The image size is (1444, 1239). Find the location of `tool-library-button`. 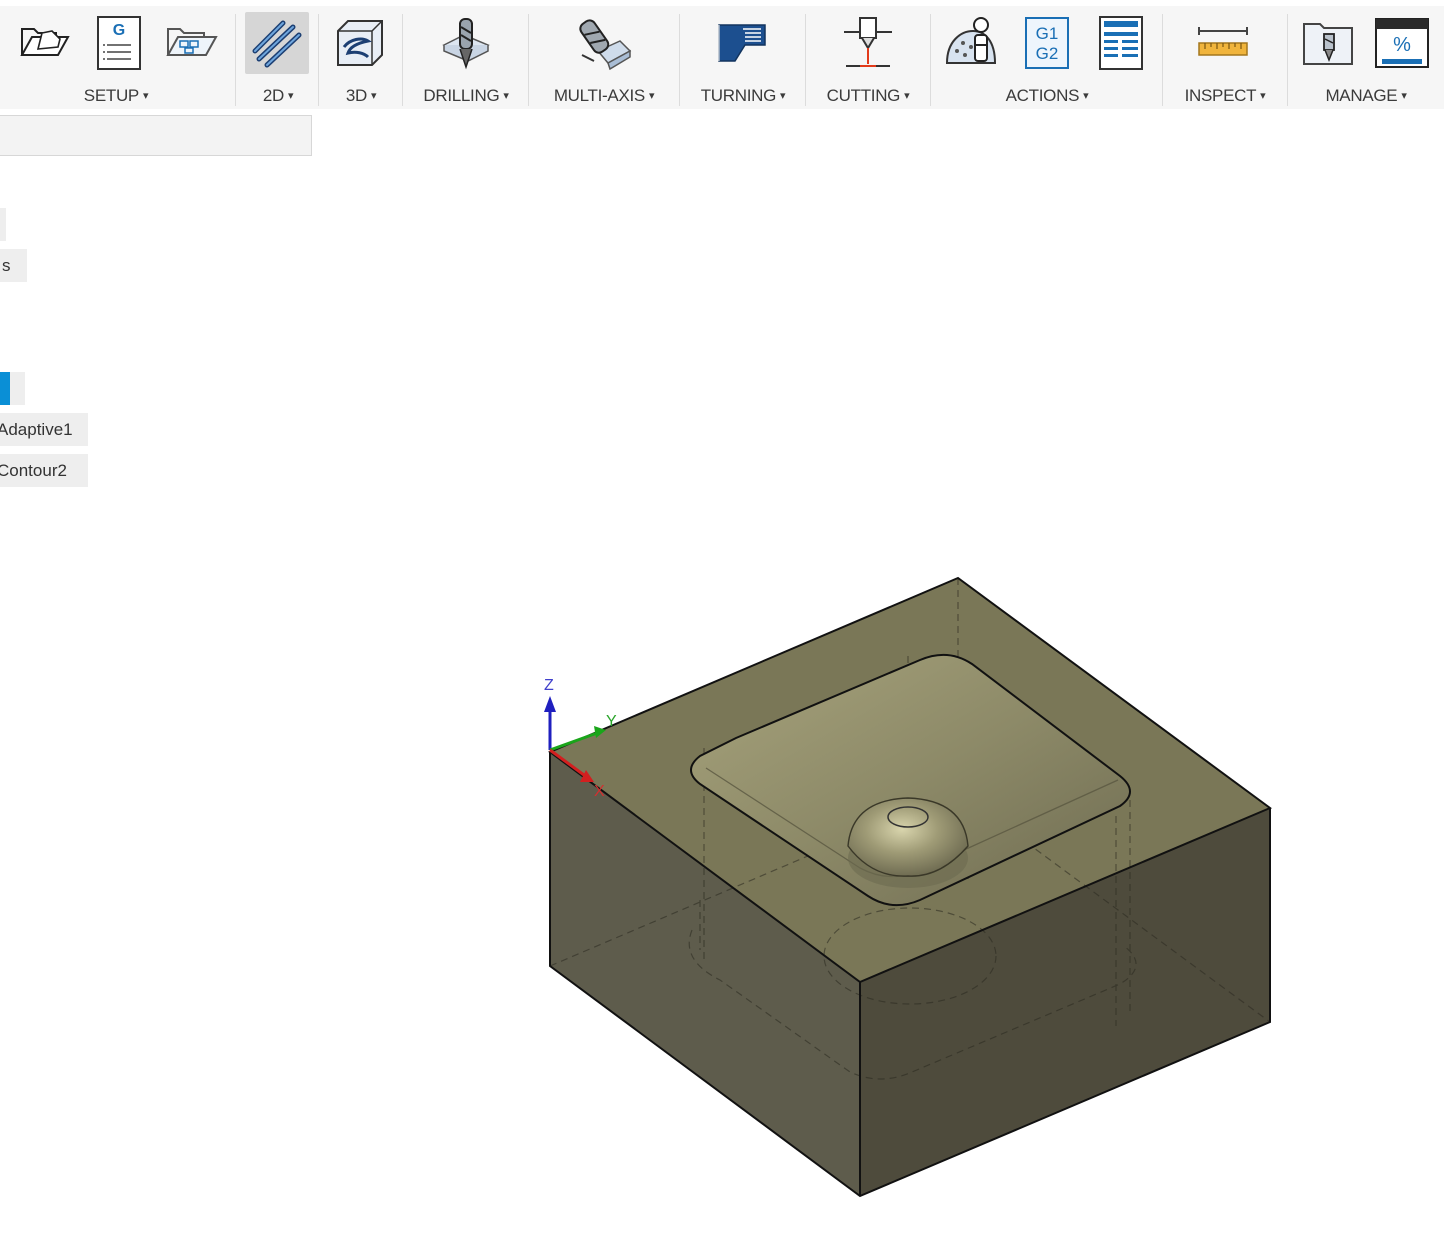

tool-library-button is located at coordinates (1328, 43).